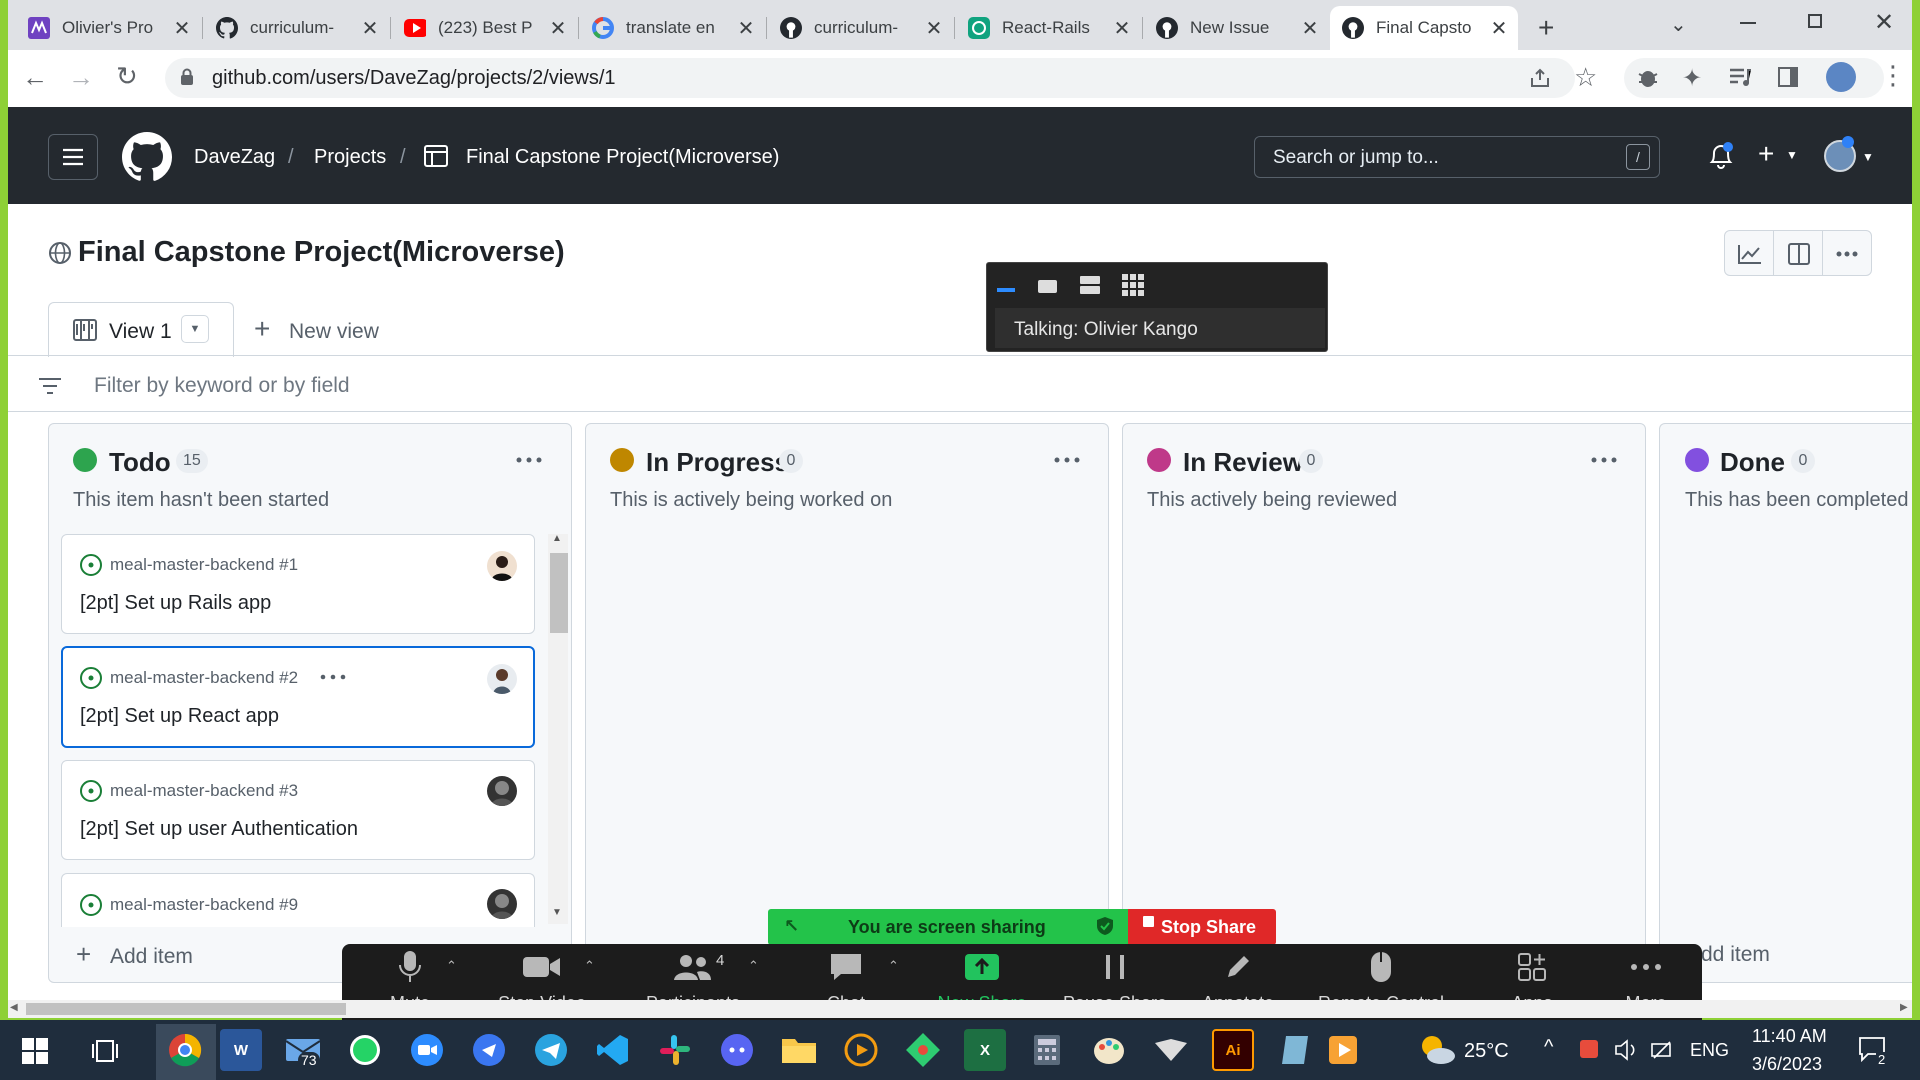 The height and width of the screenshot is (1080, 1920). What do you see at coordinates (365, 1050) in the screenshot?
I see `whatsapp-taskbar-icon` at bounding box center [365, 1050].